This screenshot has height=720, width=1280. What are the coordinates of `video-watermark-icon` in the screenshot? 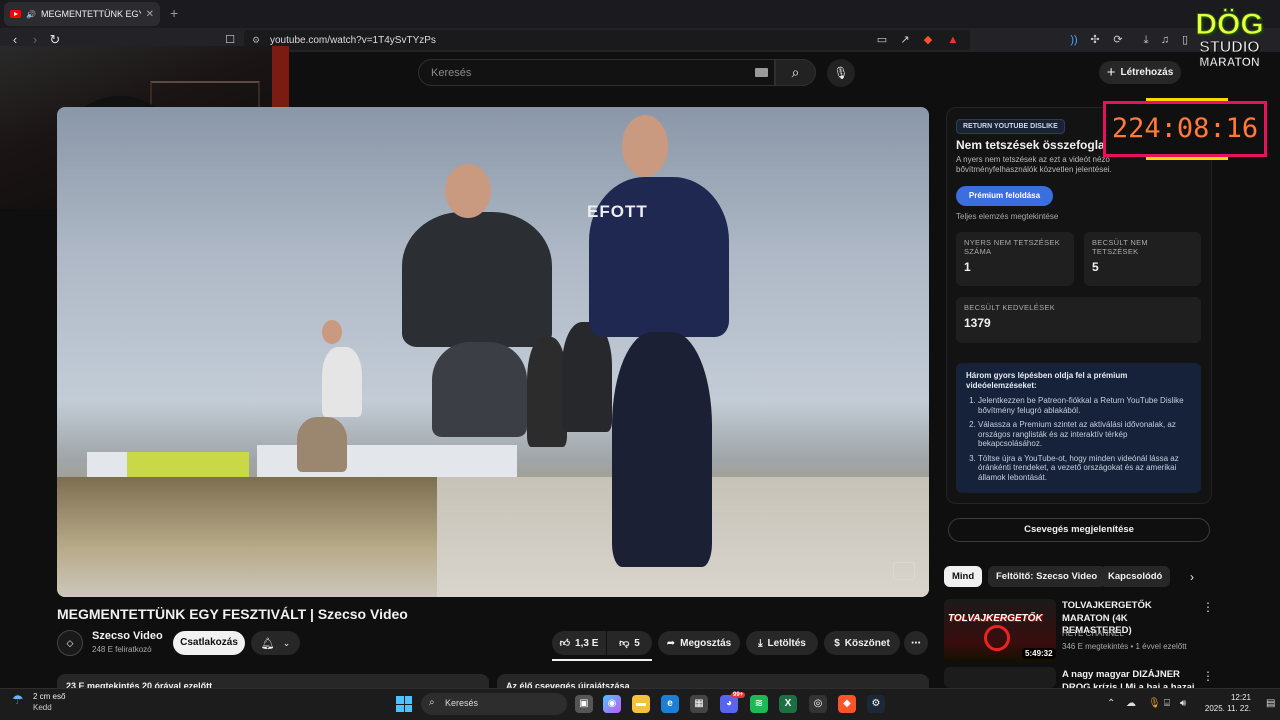 It's located at (904, 571).